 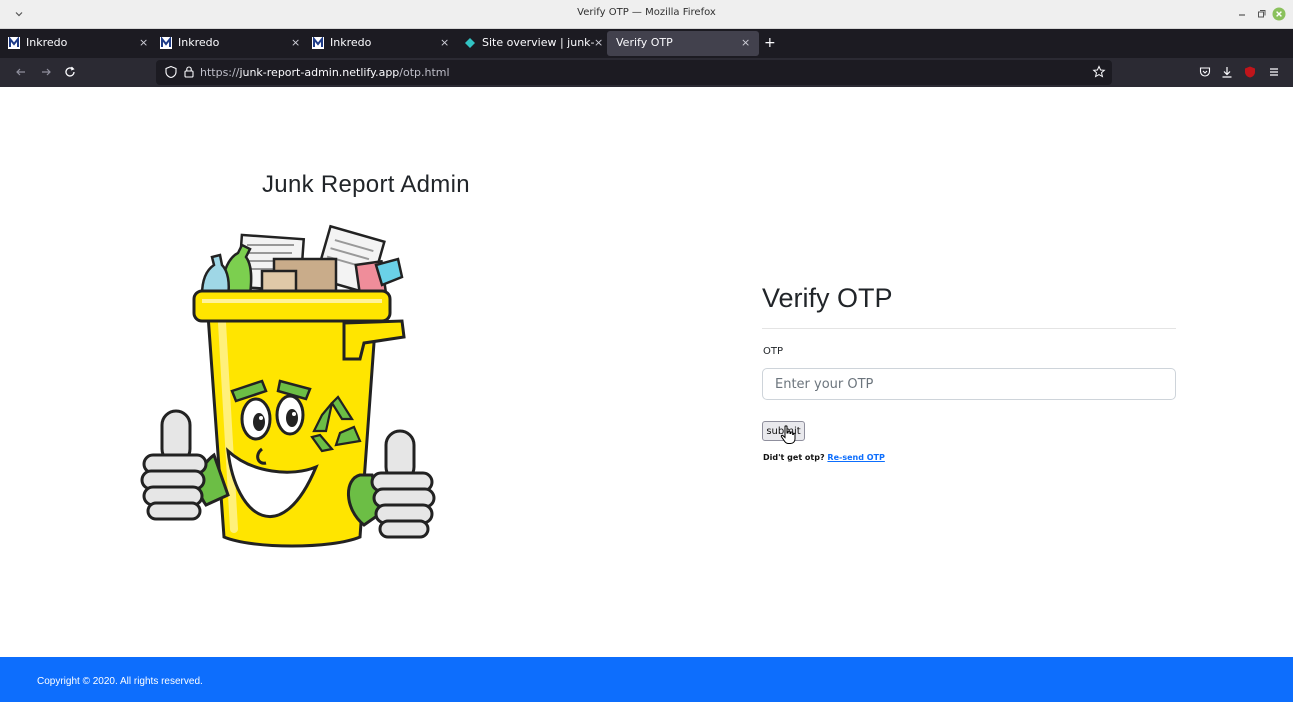 What do you see at coordinates (969, 384) in the screenshot?
I see `otp-input` at bounding box center [969, 384].